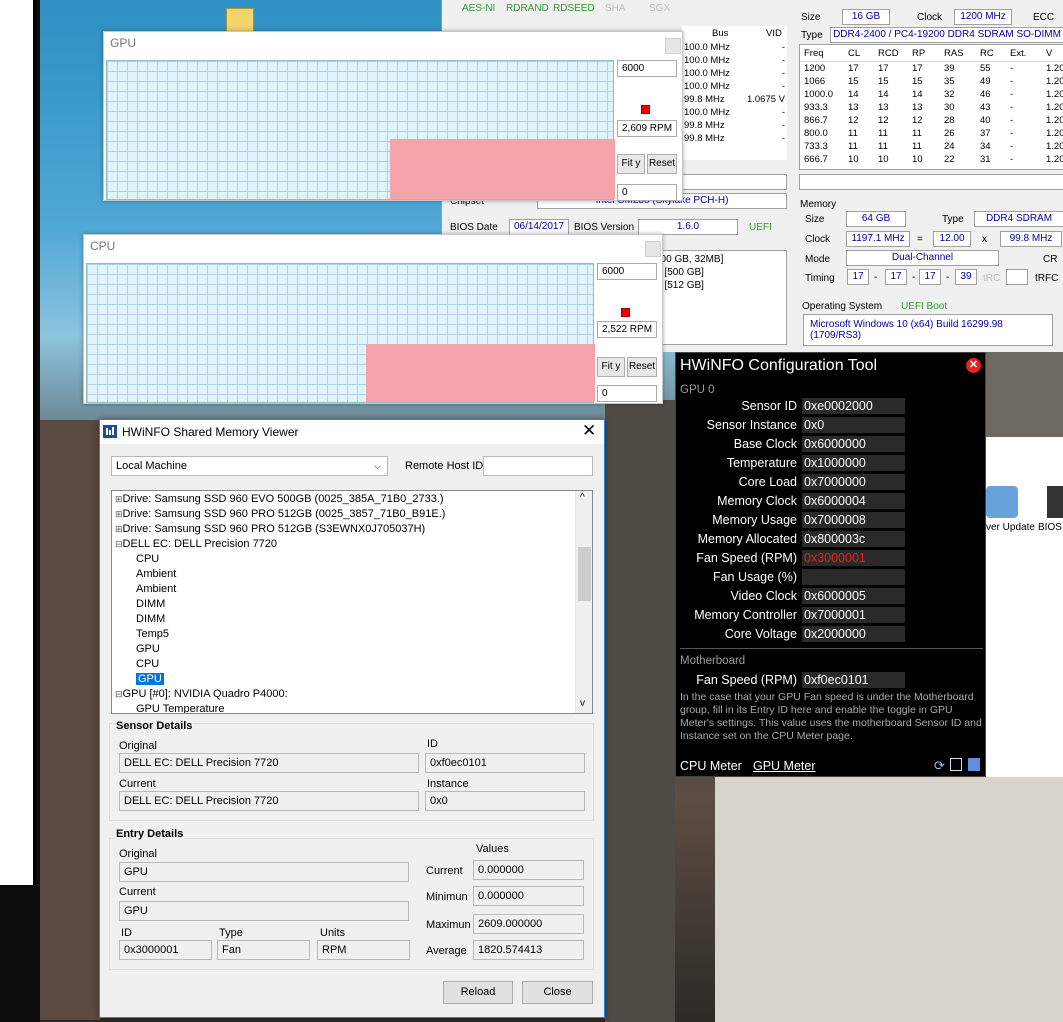 The image size is (1063, 1022). What do you see at coordinates (954, 53) in the screenshot?
I see `timing-col-header: RAS` at bounding box center [954, 53].